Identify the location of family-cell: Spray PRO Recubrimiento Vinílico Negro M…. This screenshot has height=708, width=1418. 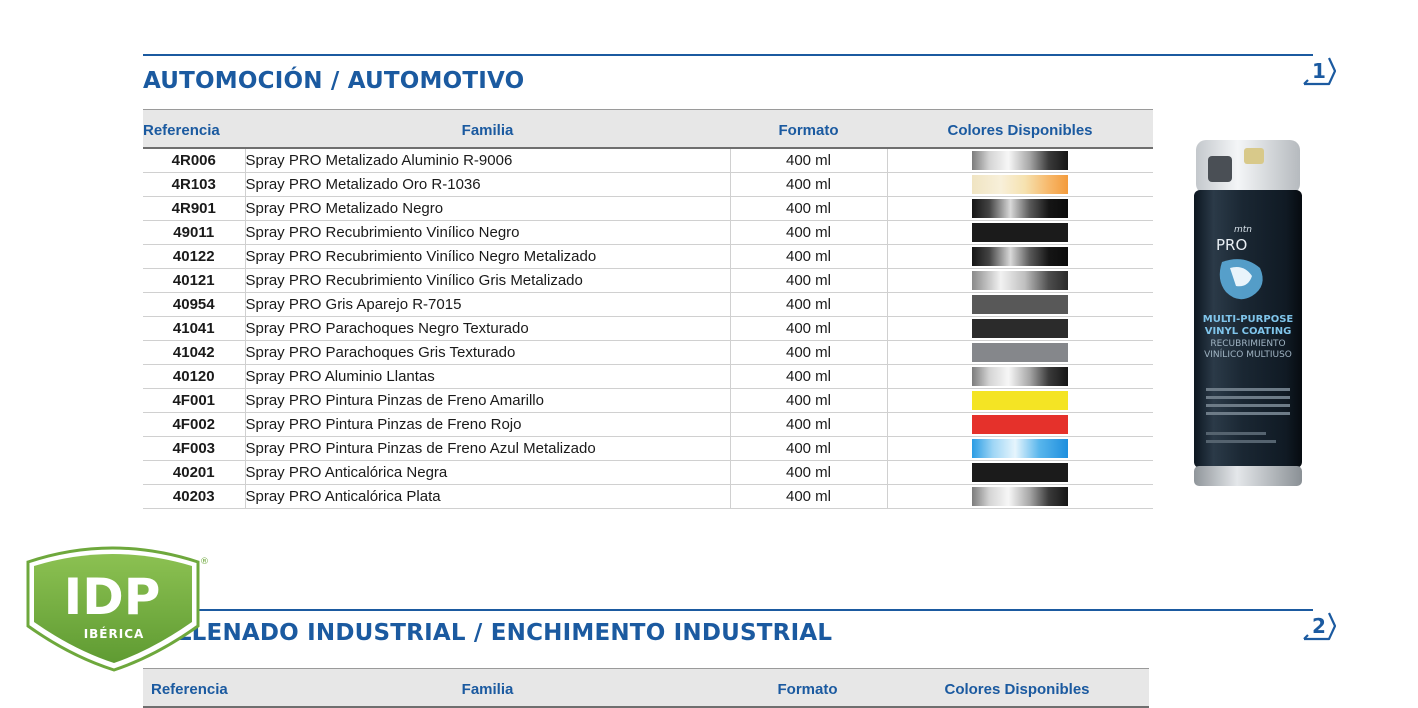
(487, 256).